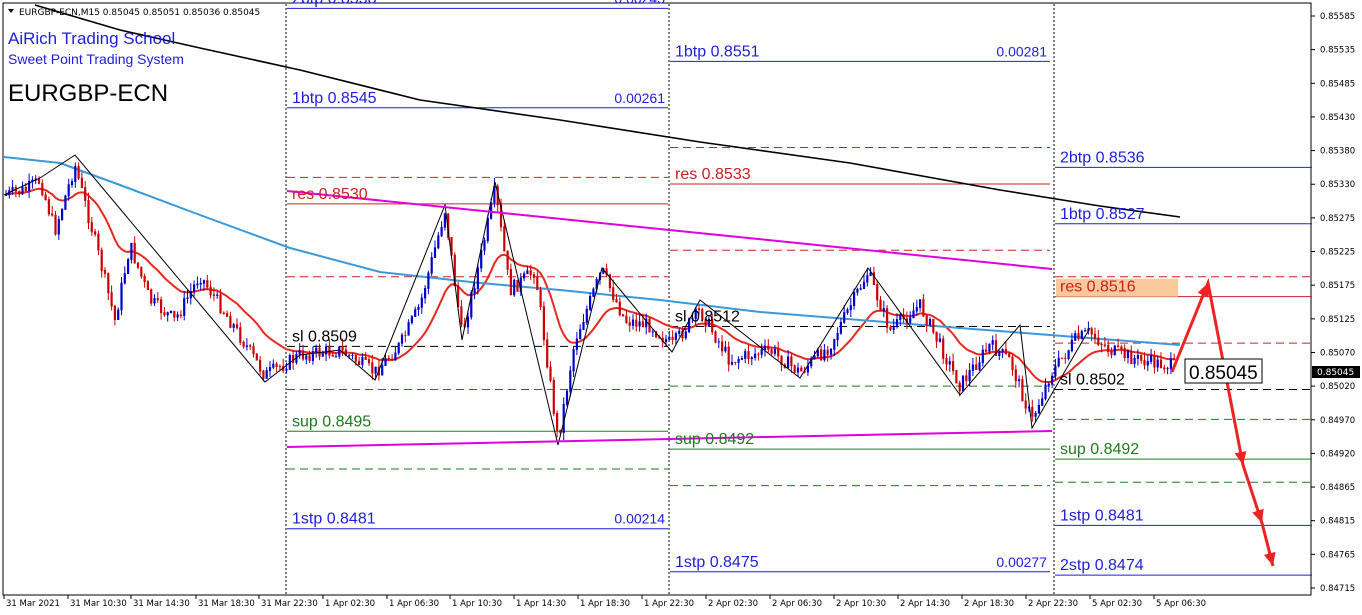 The height and width of the screenshot is (615, 1362). Describe the element at coordinates (331, 421) in the screenshot. I see `level-label: sup 0.8495` at that location.